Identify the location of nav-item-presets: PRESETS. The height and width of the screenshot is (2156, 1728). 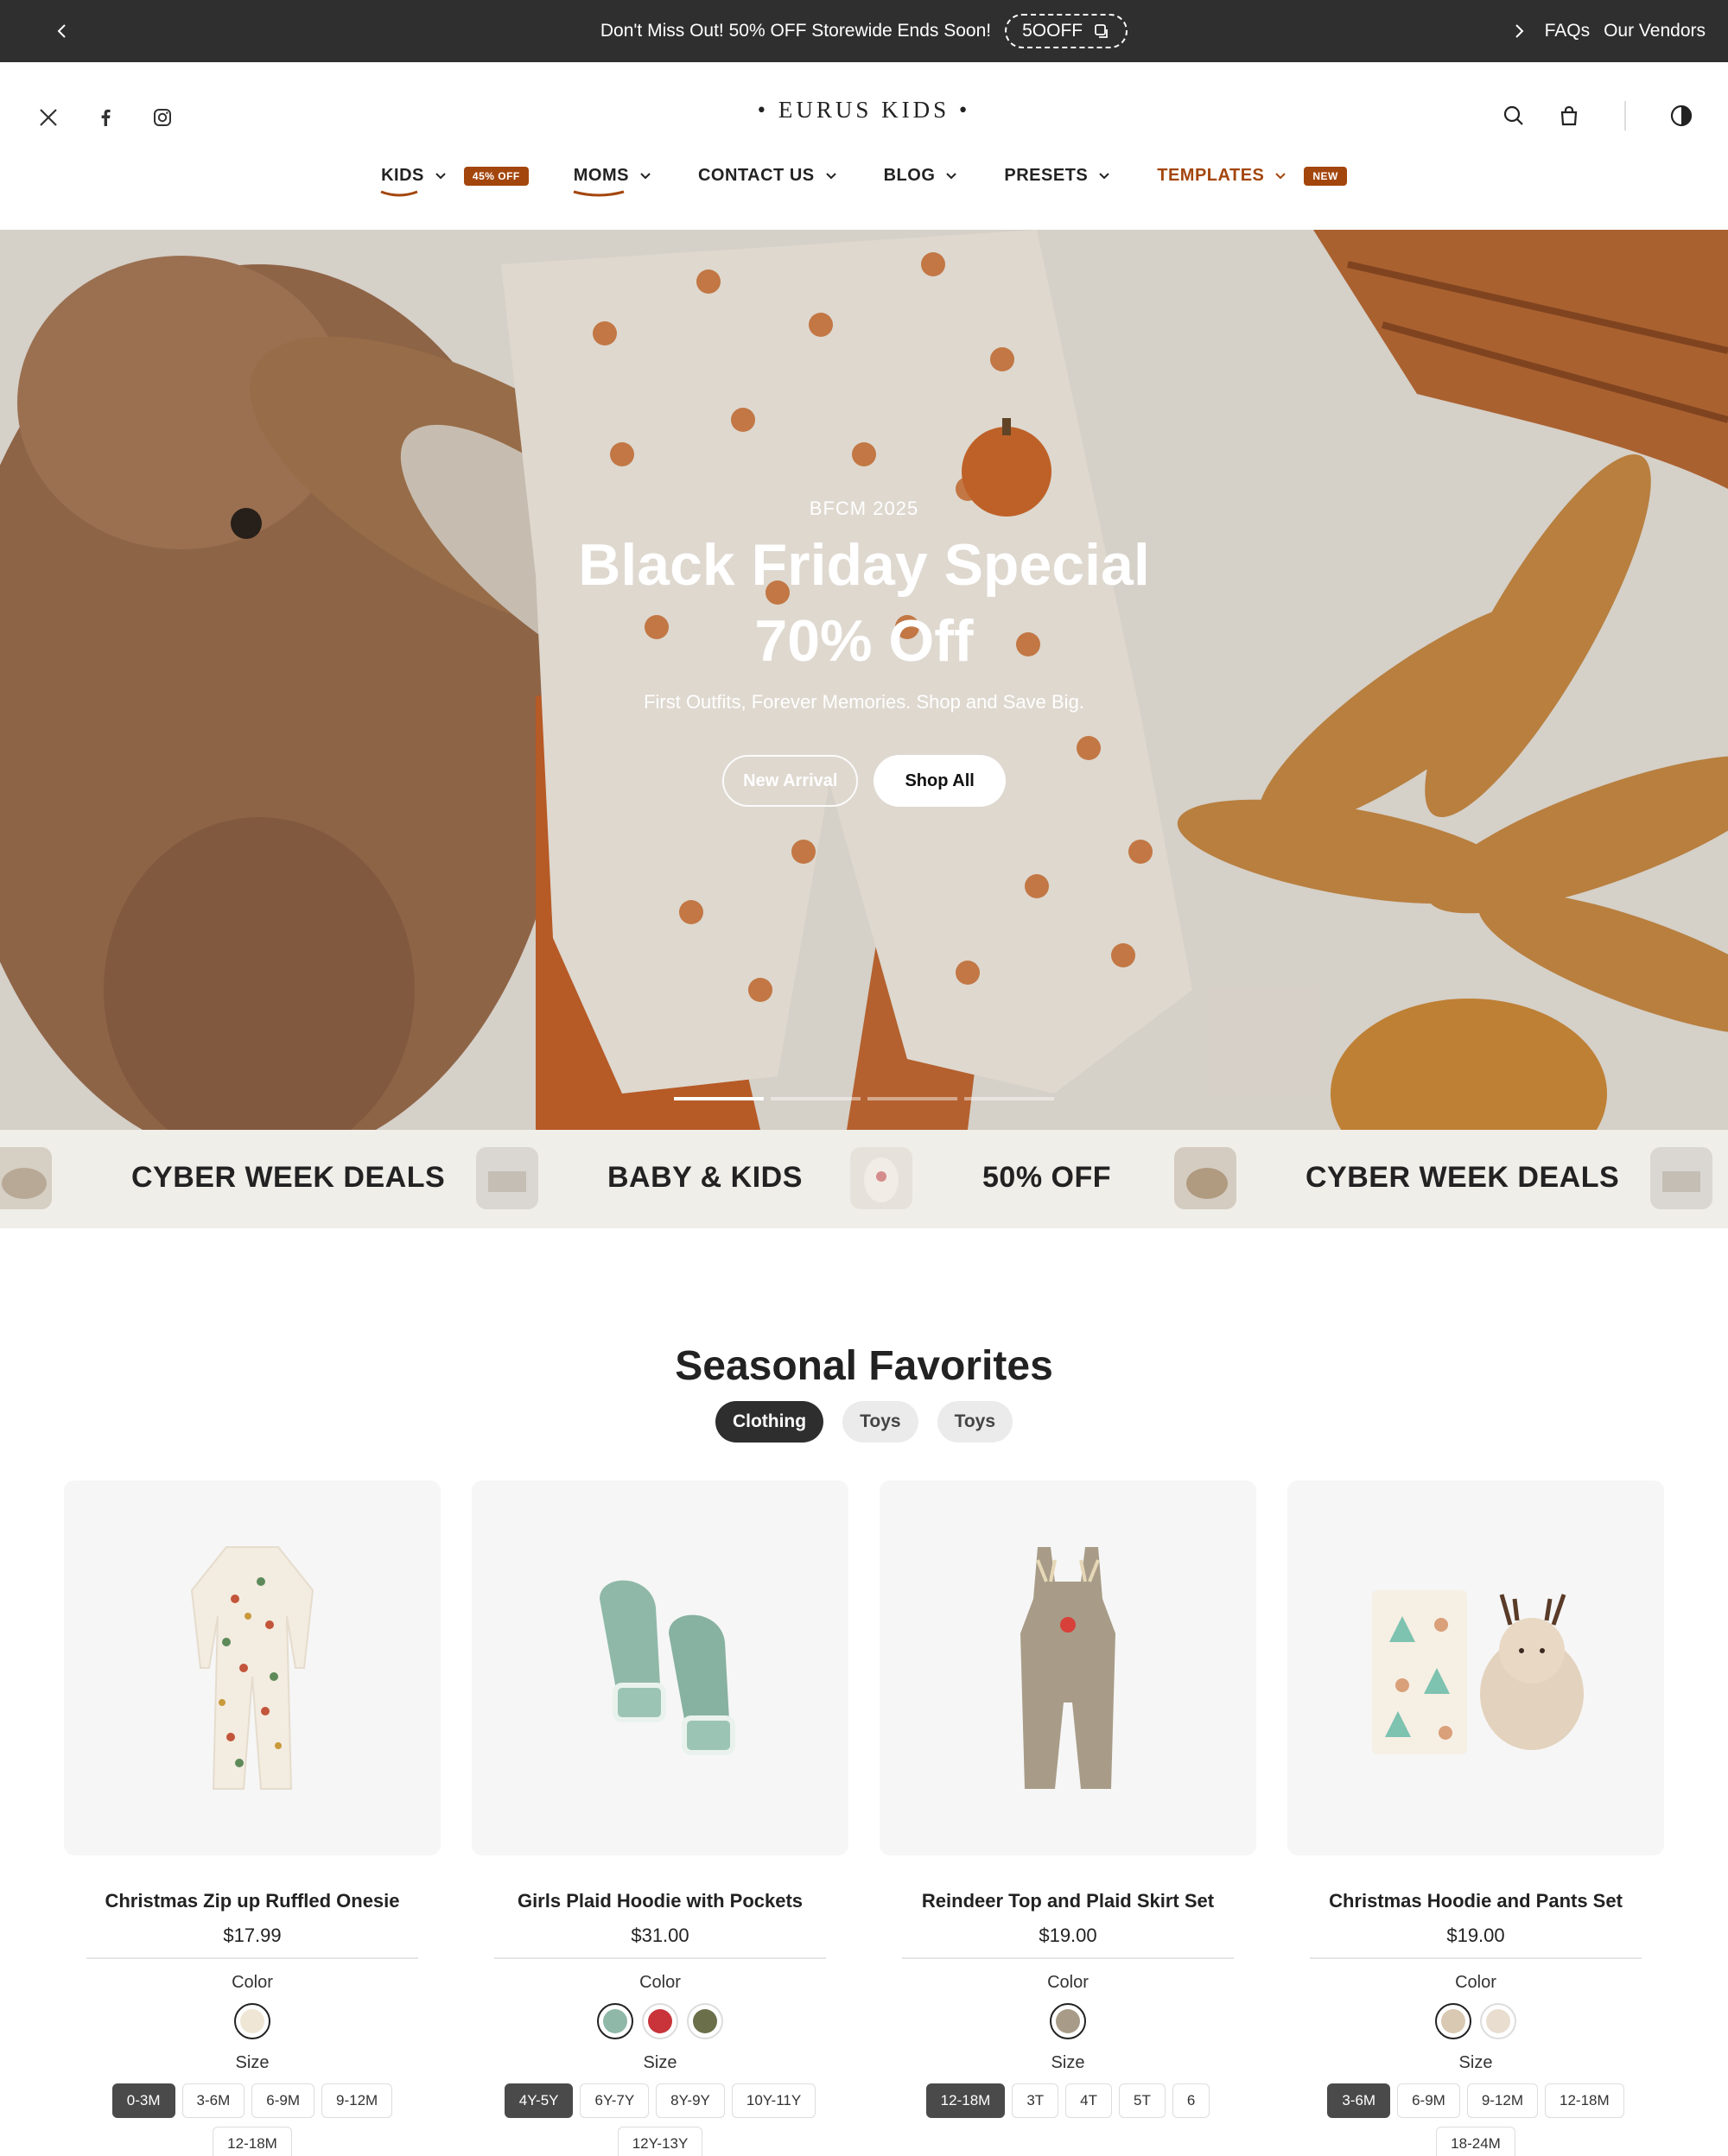
(1058, 176).